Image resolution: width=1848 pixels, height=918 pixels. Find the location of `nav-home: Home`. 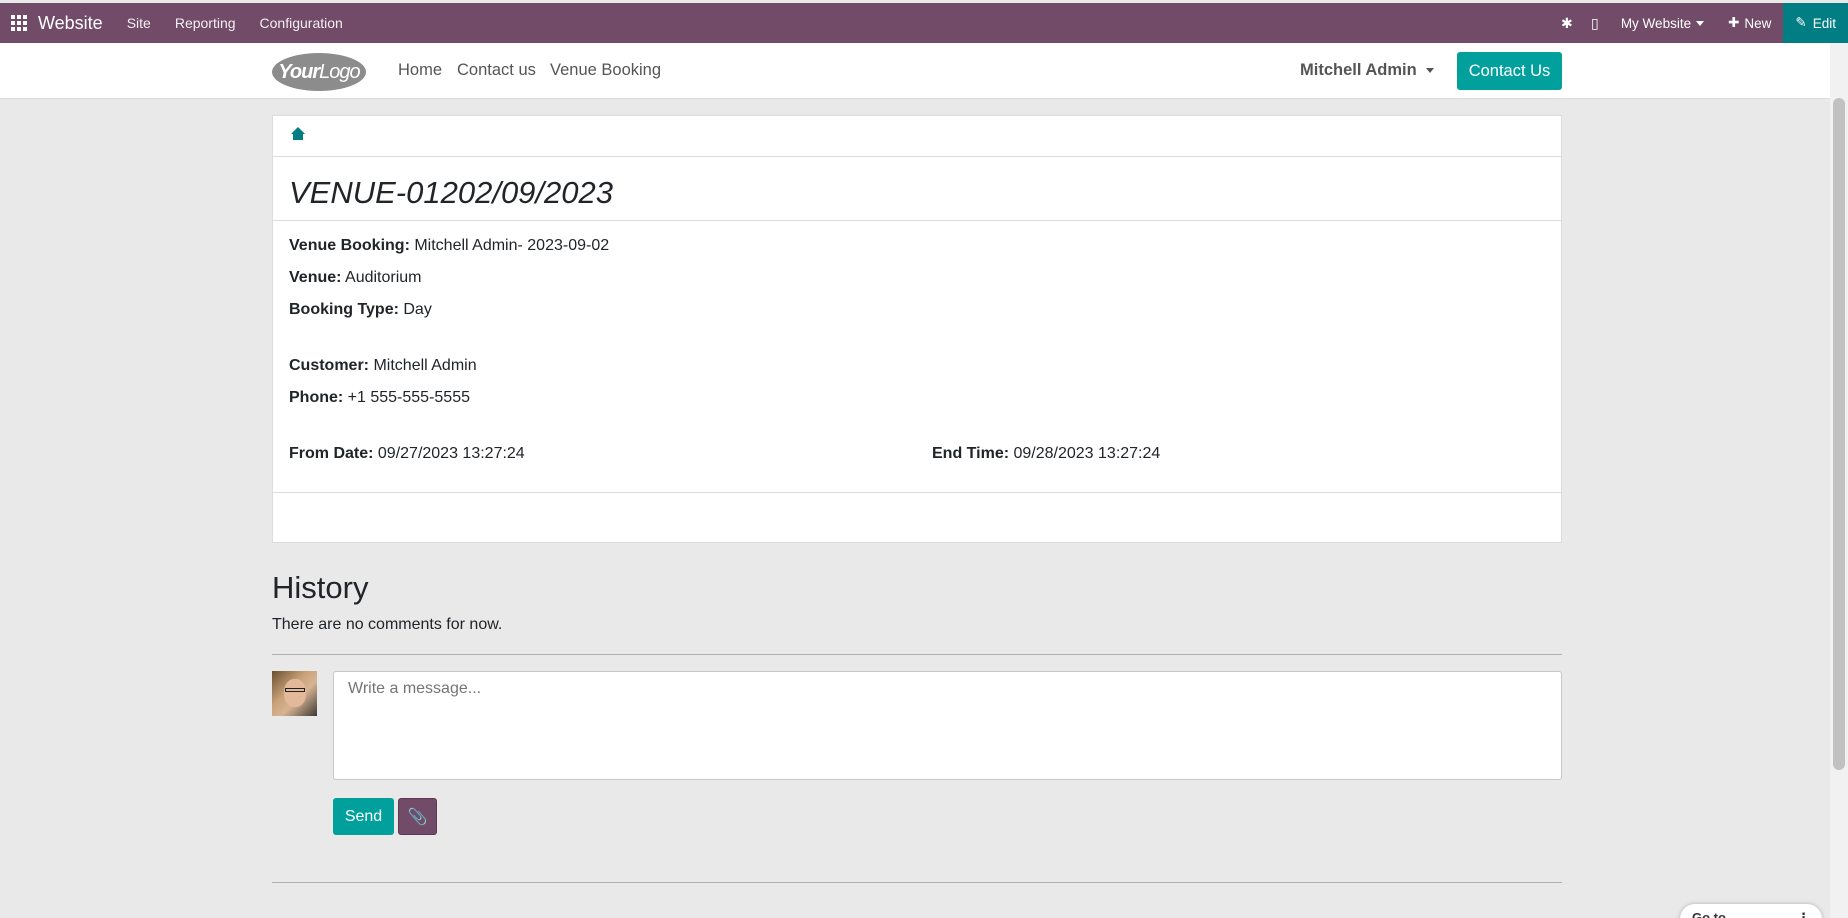

nav-home: Home is located at coordinates (420, 70).